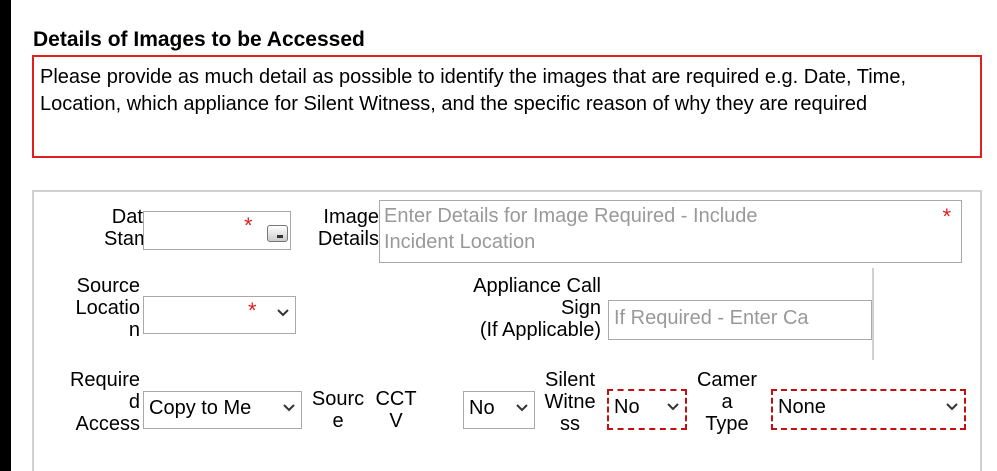 The image size is (997, 471). I want to click on camera-type-select: None, so click(868, 409).